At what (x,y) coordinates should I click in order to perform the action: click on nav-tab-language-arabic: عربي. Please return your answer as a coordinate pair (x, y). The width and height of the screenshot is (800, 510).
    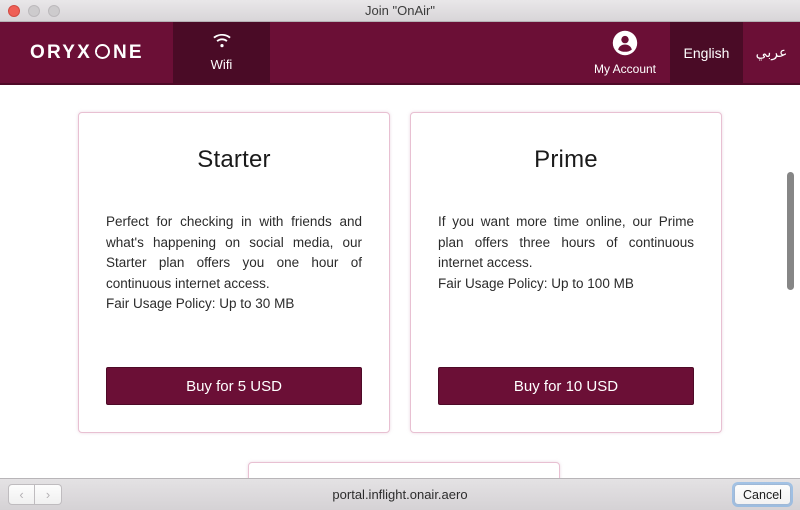
    Looking at the image, I should click on (771, 52).